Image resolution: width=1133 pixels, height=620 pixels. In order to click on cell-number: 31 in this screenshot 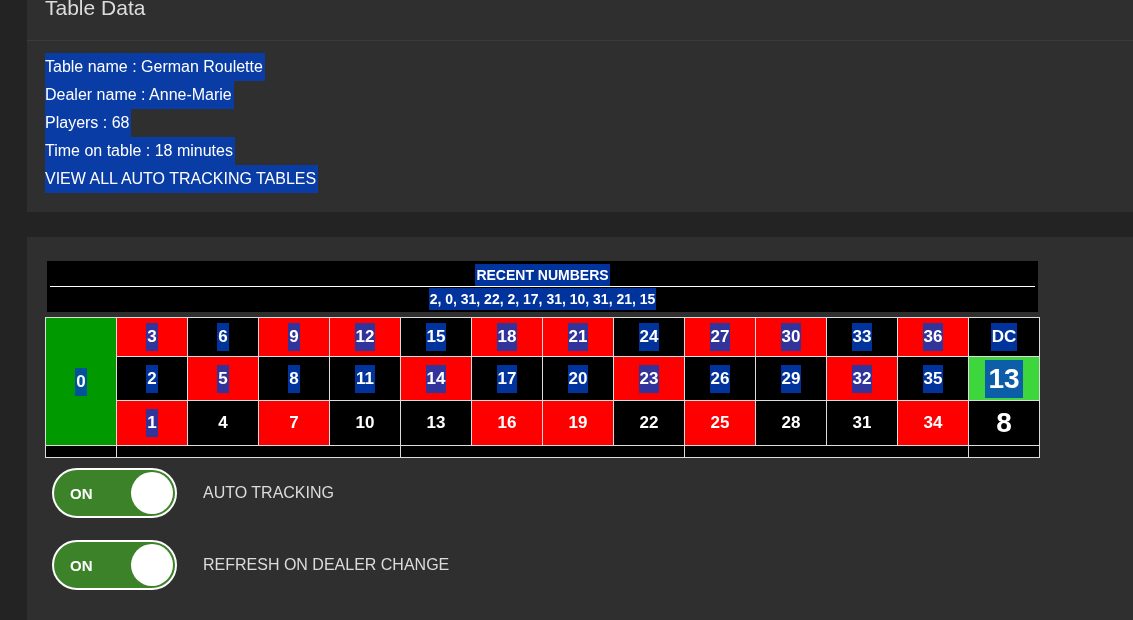, I will do `click(862, 423)`.